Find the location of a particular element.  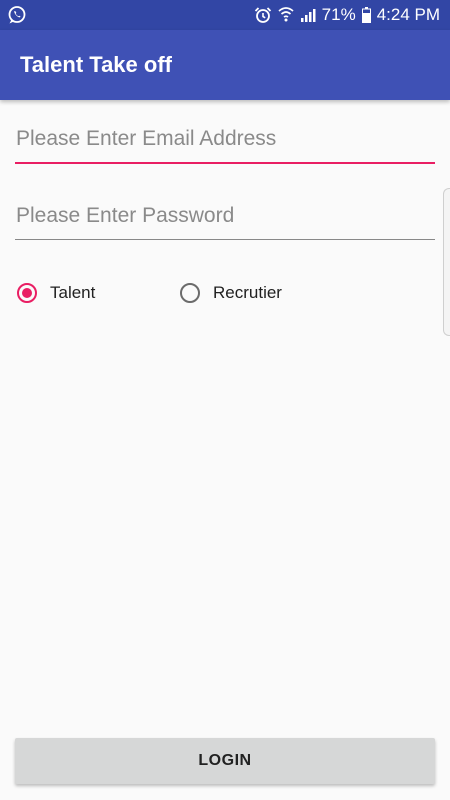

role-radio-group: Talent Recrutier is located at coordinates (227, 293).